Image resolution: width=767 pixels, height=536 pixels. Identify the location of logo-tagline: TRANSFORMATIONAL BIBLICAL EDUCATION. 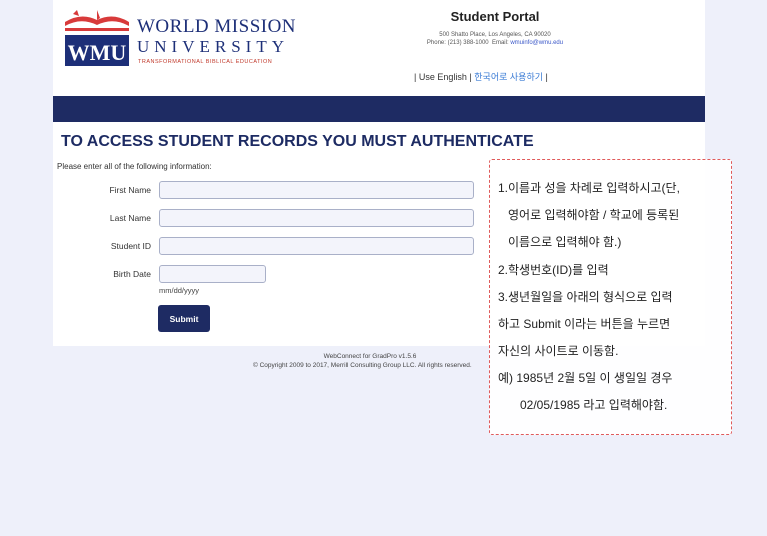
(205, 62).